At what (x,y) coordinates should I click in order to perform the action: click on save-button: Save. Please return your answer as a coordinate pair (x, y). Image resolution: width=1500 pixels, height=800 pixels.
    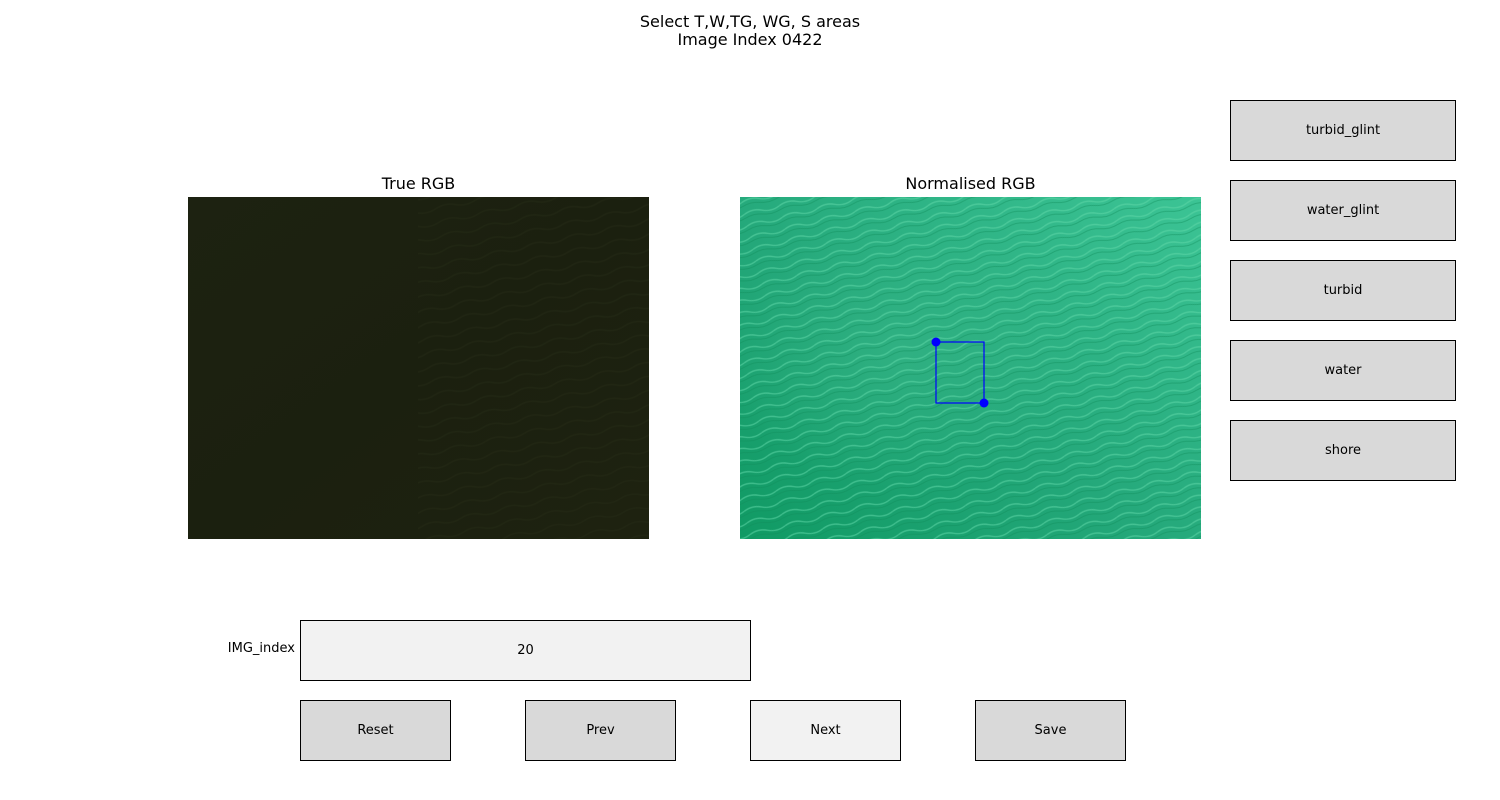
    Looking at the image, I should click on (1050, 730).